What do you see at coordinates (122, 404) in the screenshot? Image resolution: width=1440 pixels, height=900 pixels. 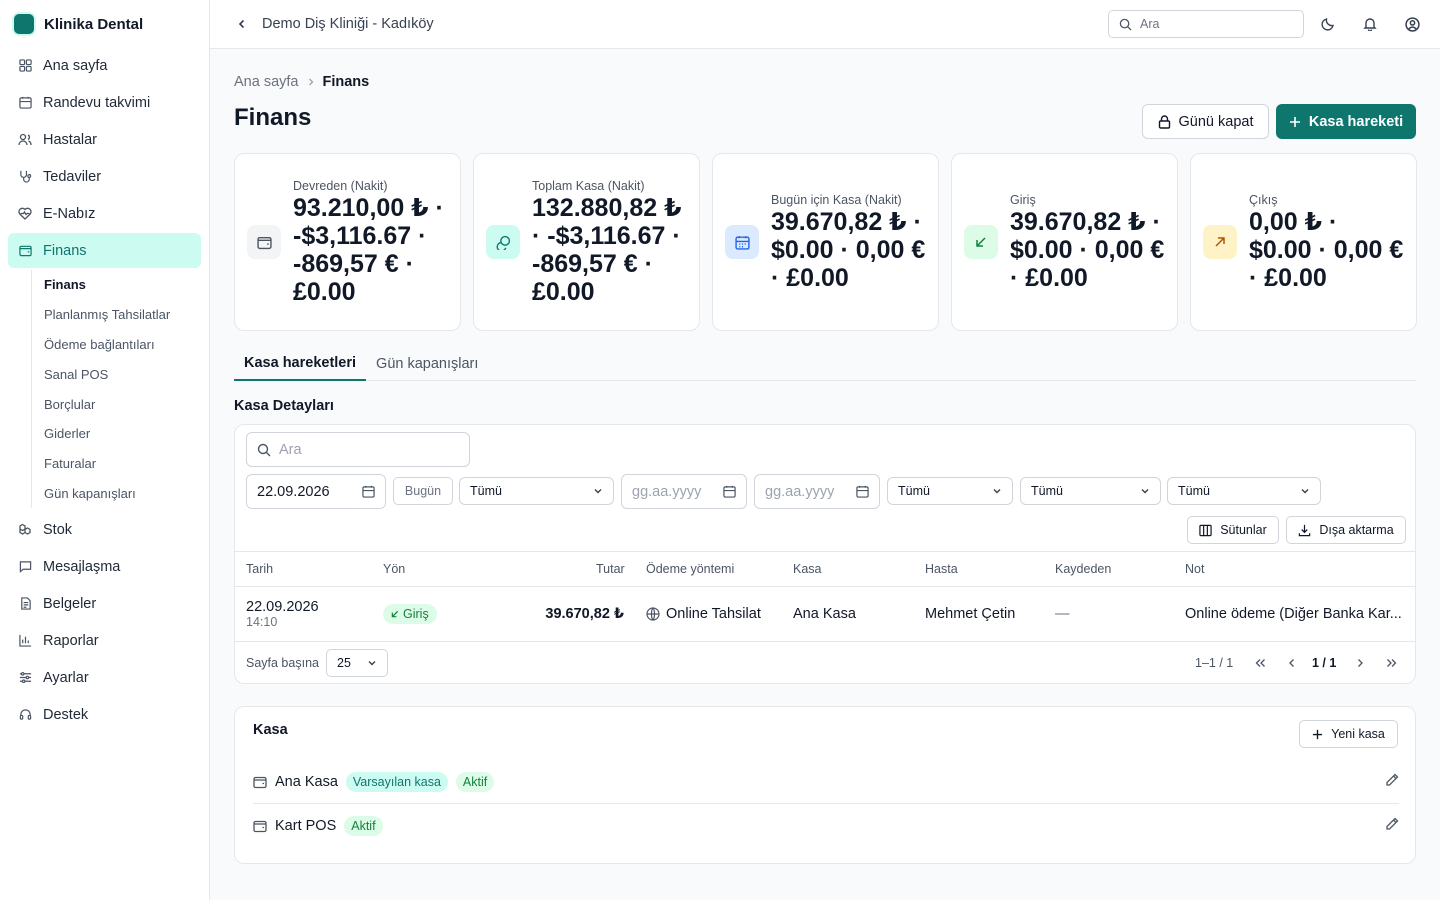 I see `subnav-item-borclular: Borçlular` at bounding box center [122, 404].